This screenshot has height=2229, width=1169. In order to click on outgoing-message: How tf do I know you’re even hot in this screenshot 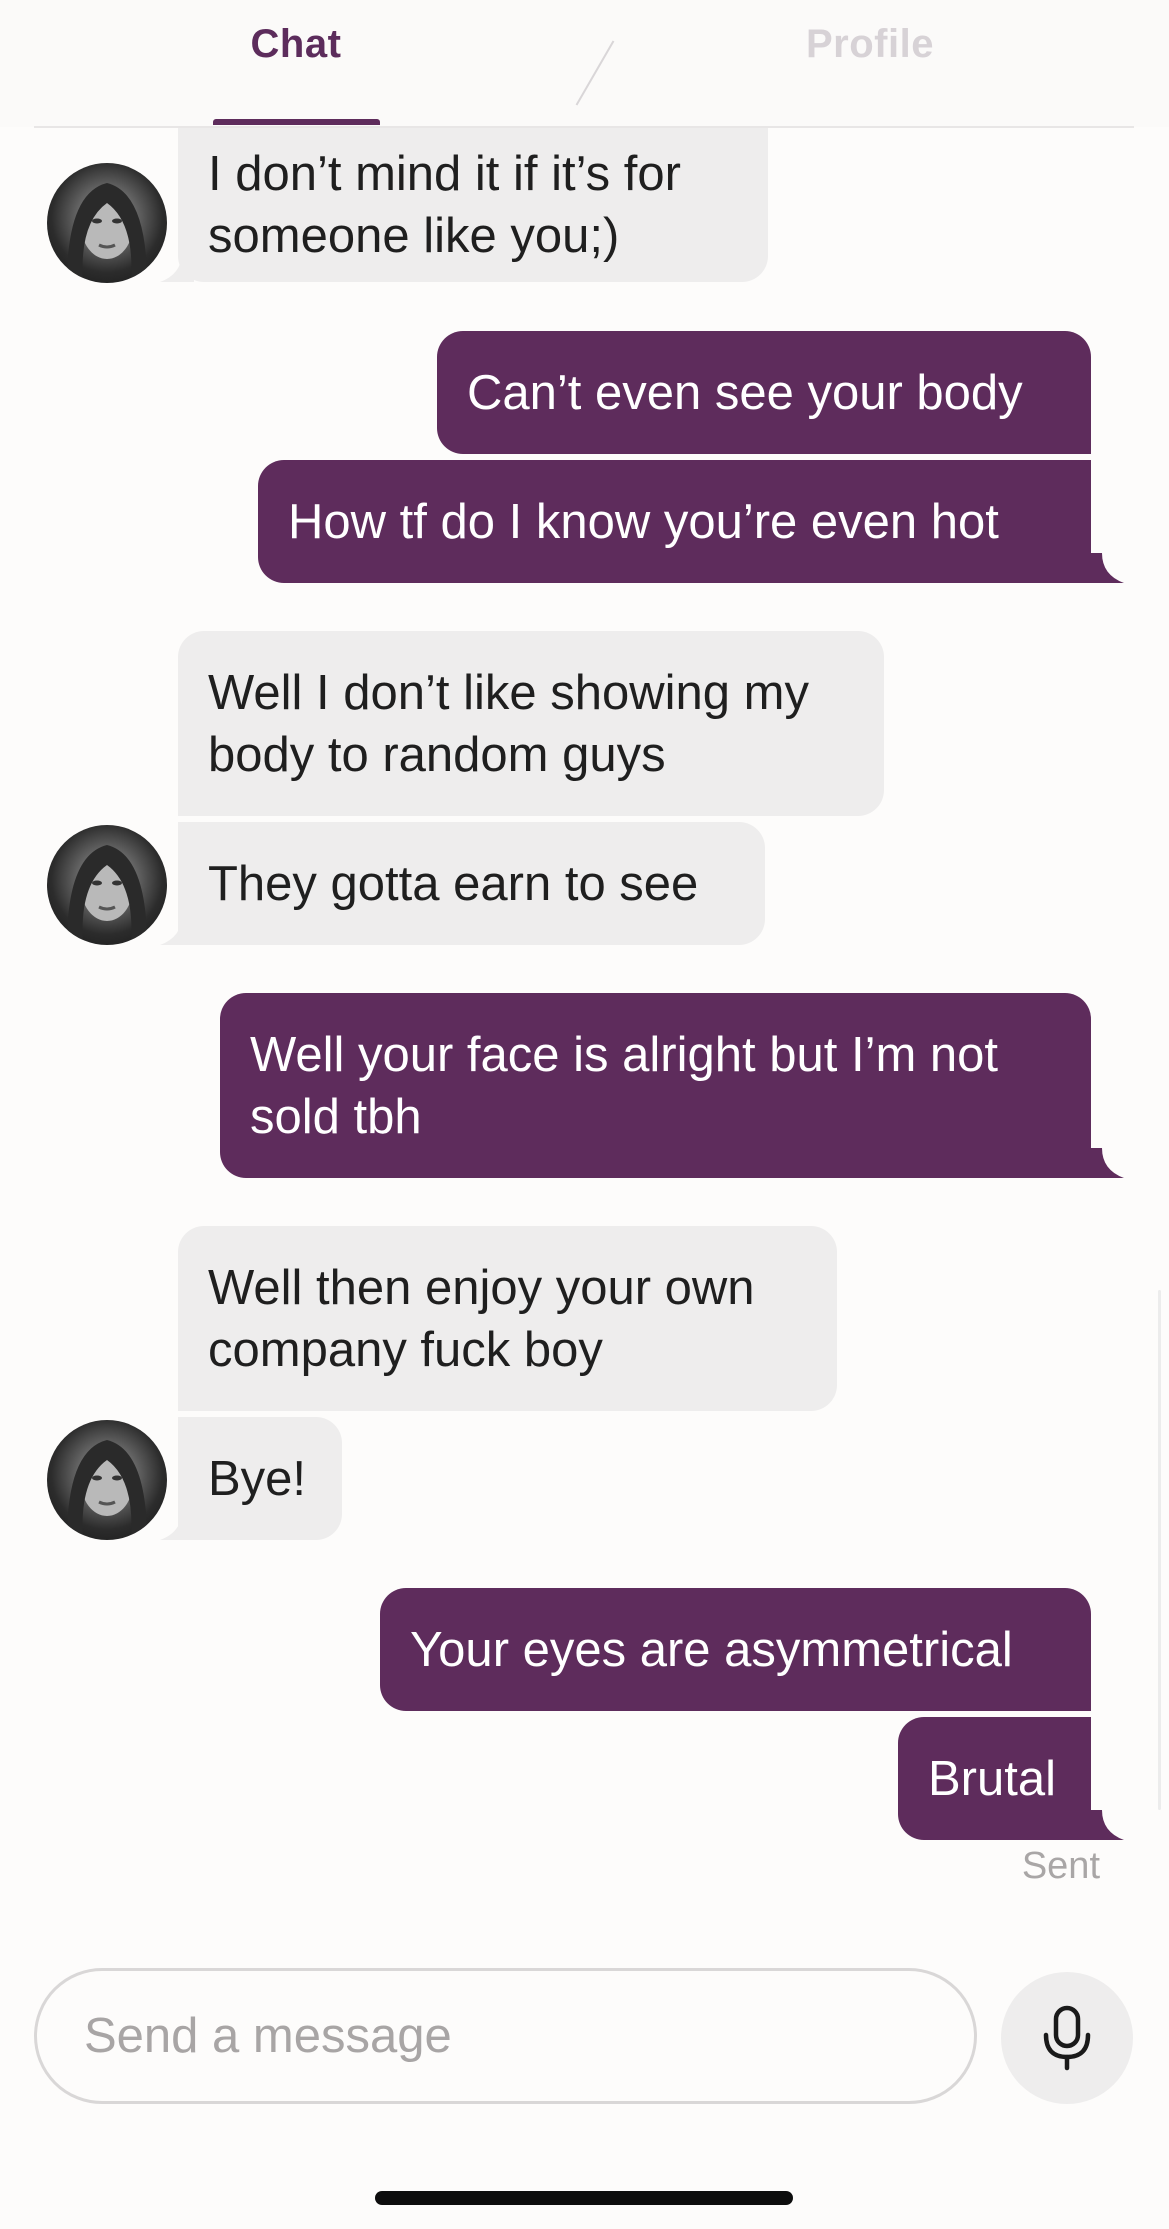, I will do `click(674, 521)`.